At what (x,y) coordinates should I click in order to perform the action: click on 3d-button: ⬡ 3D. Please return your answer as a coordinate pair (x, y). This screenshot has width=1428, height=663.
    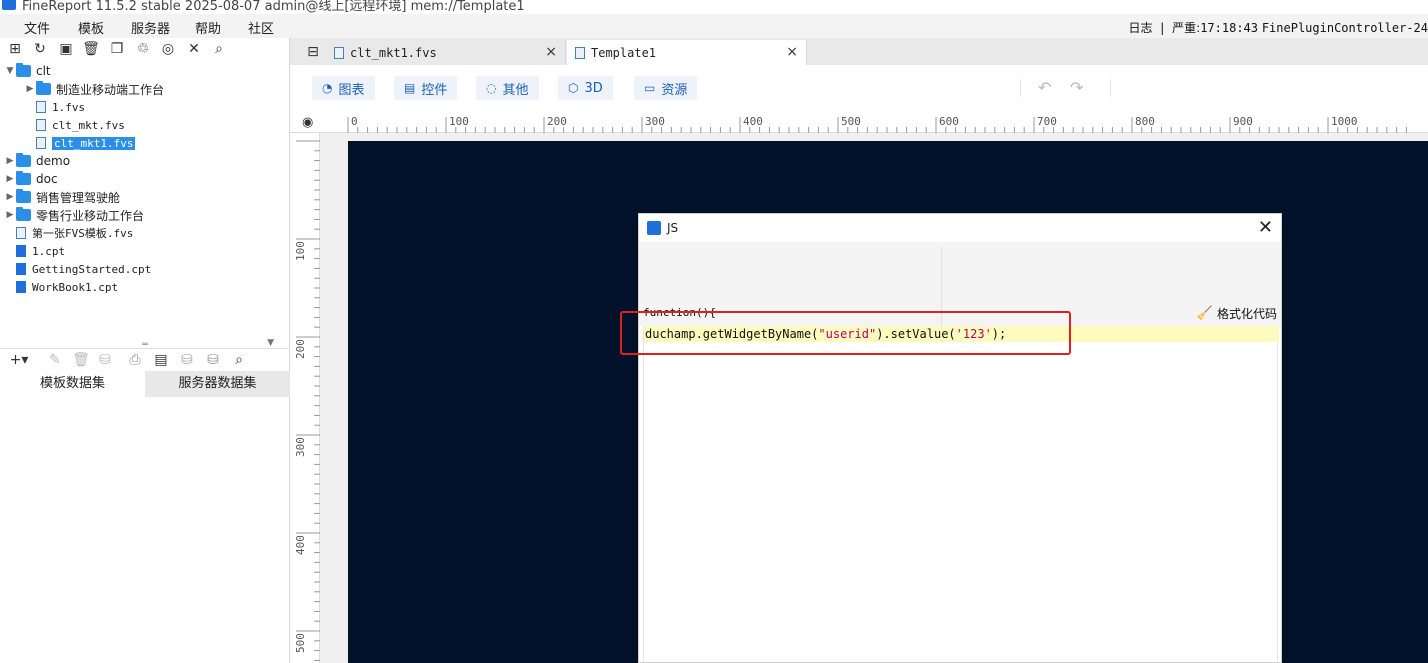
    Looking at the image, I should click on (585, 88).